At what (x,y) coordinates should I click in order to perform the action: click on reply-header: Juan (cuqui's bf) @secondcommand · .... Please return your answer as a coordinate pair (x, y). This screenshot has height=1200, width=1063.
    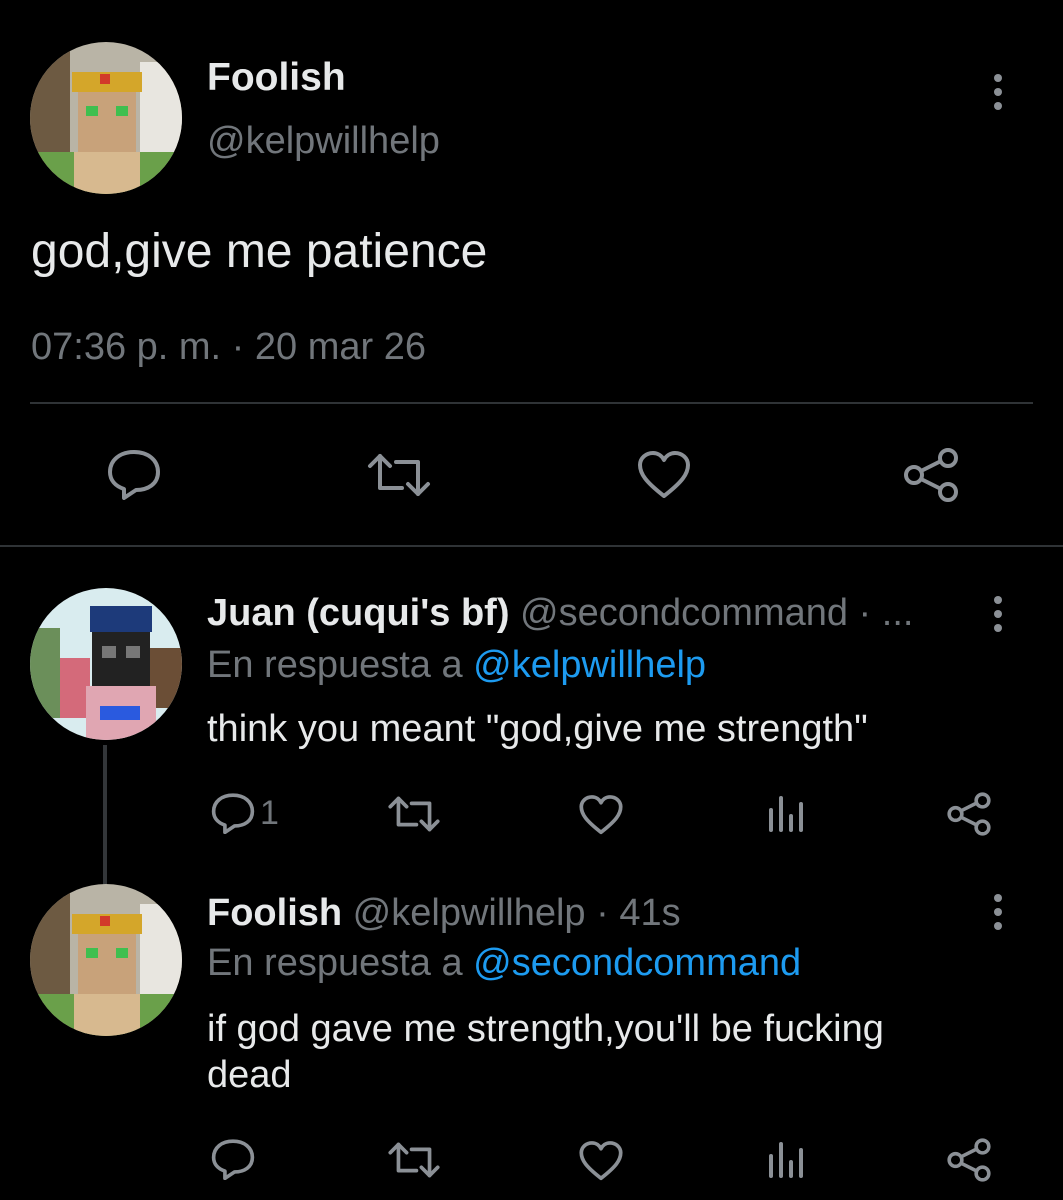
    Looking at the image, I should click on (560, 613).